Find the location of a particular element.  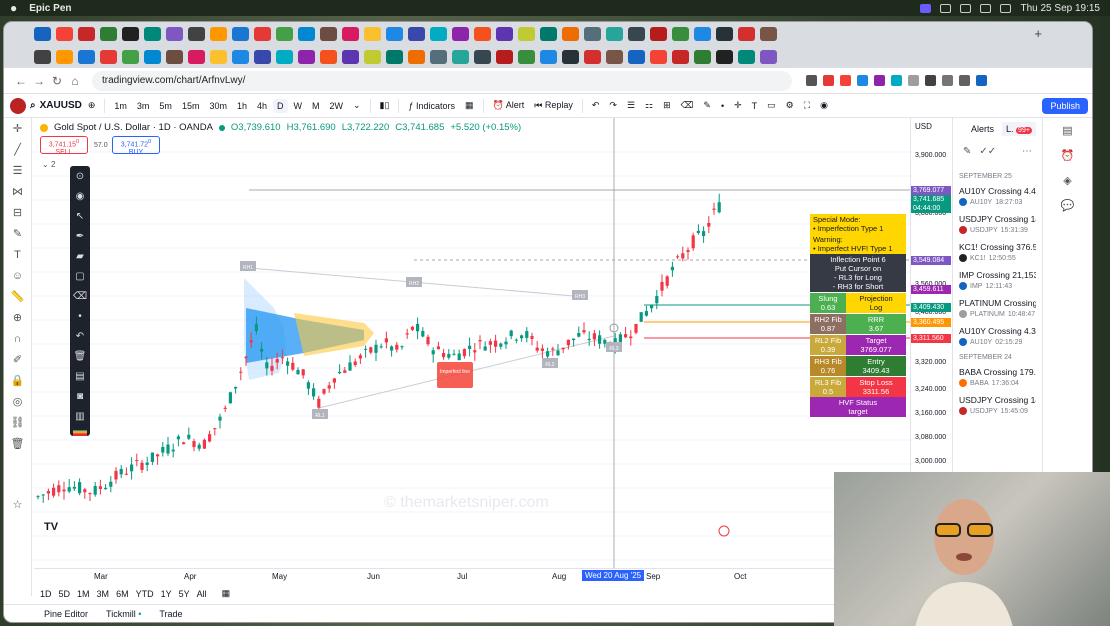

rectangle-icon: ▢ is located at coordinates (80, 277).